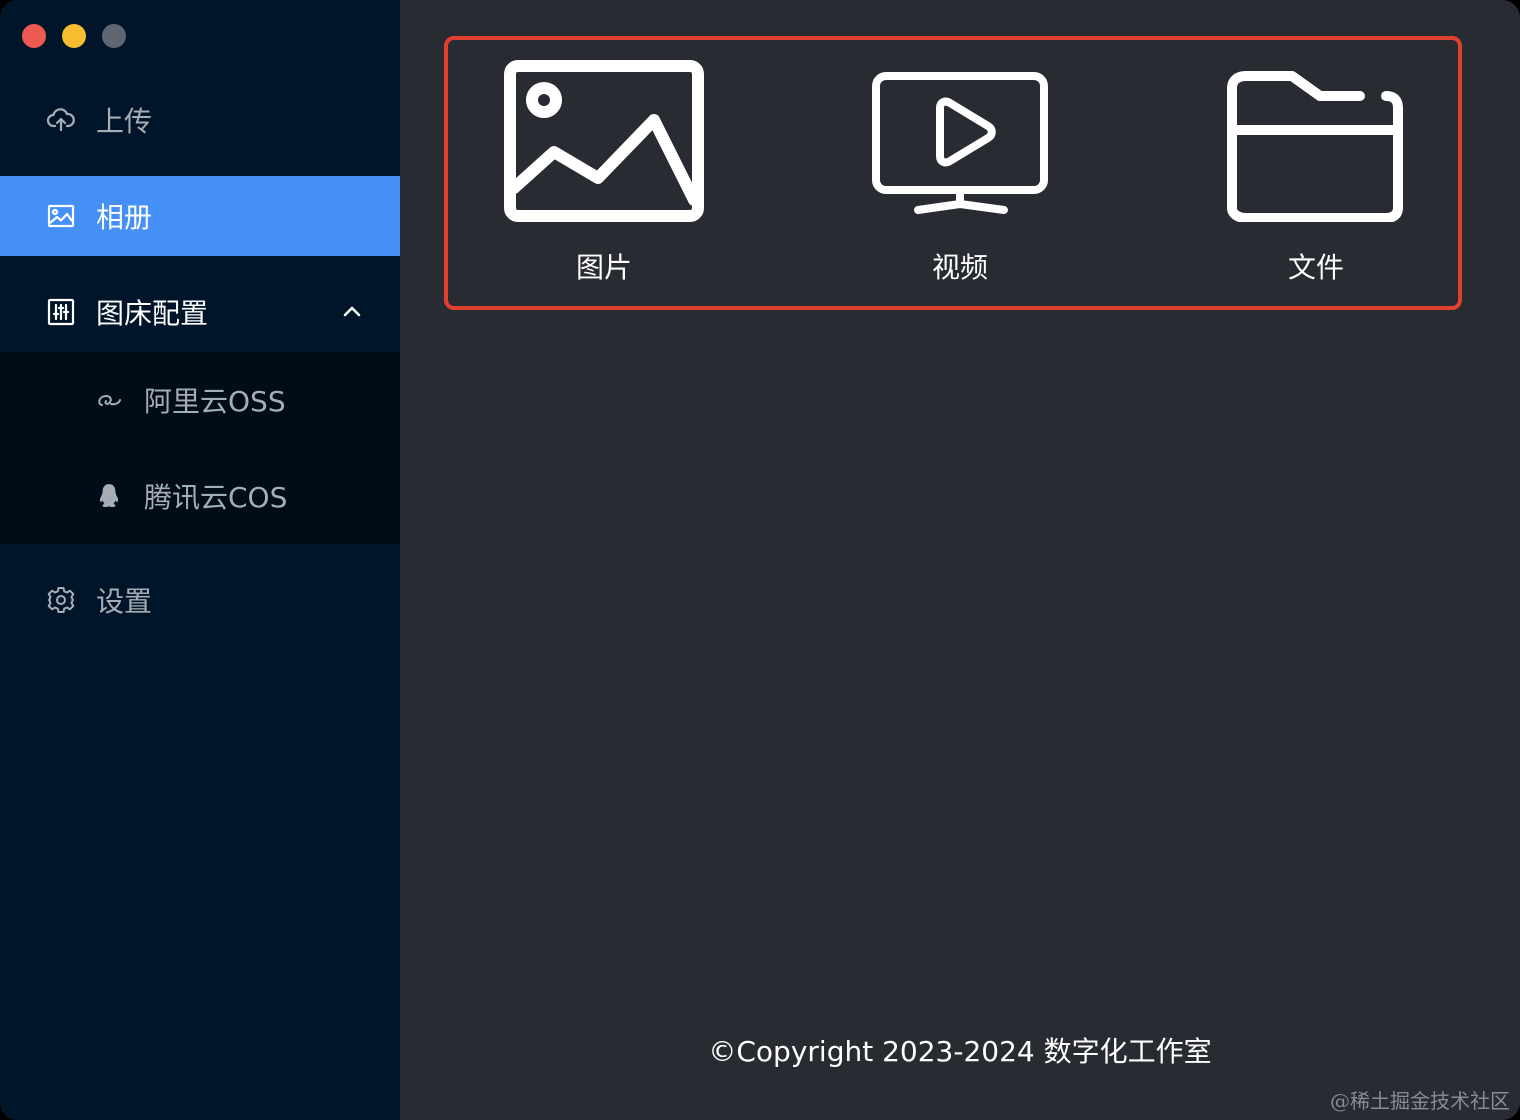  What do you see at coordinates (61, 312) in the screenshot?
I see `control-panel-icon` at bounding box center [61, 312].